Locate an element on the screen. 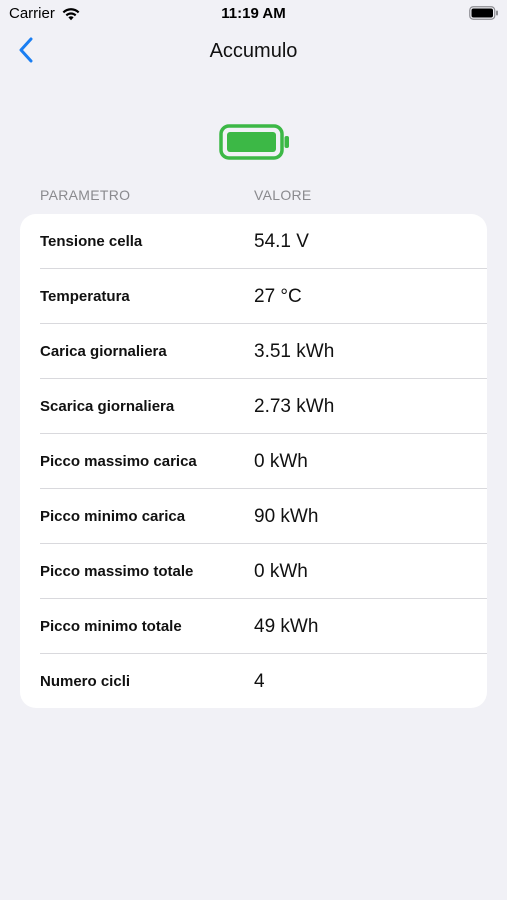 This screenshot has height=900, width=507. table-row: Carica giornaliera 3.51 kWh is located at coordinates (253, 351).